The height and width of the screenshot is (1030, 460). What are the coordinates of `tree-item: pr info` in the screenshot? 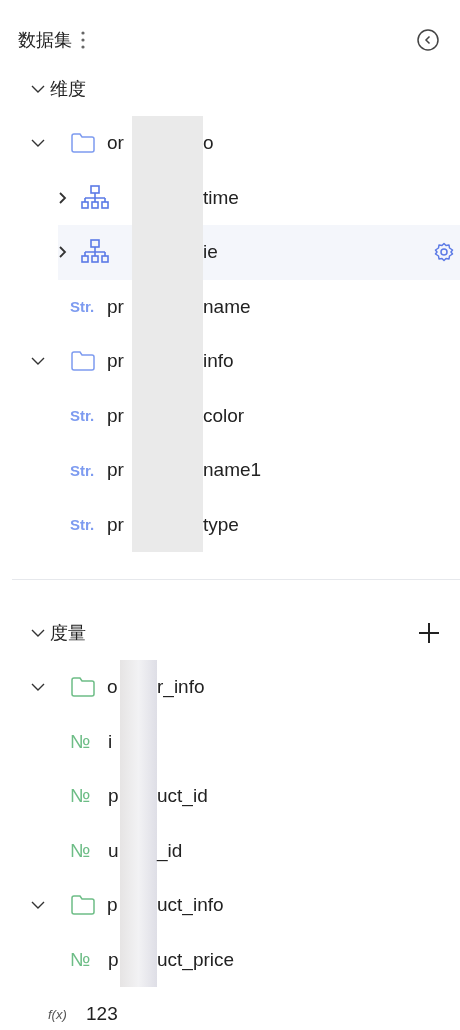 It's located at (230, 361).